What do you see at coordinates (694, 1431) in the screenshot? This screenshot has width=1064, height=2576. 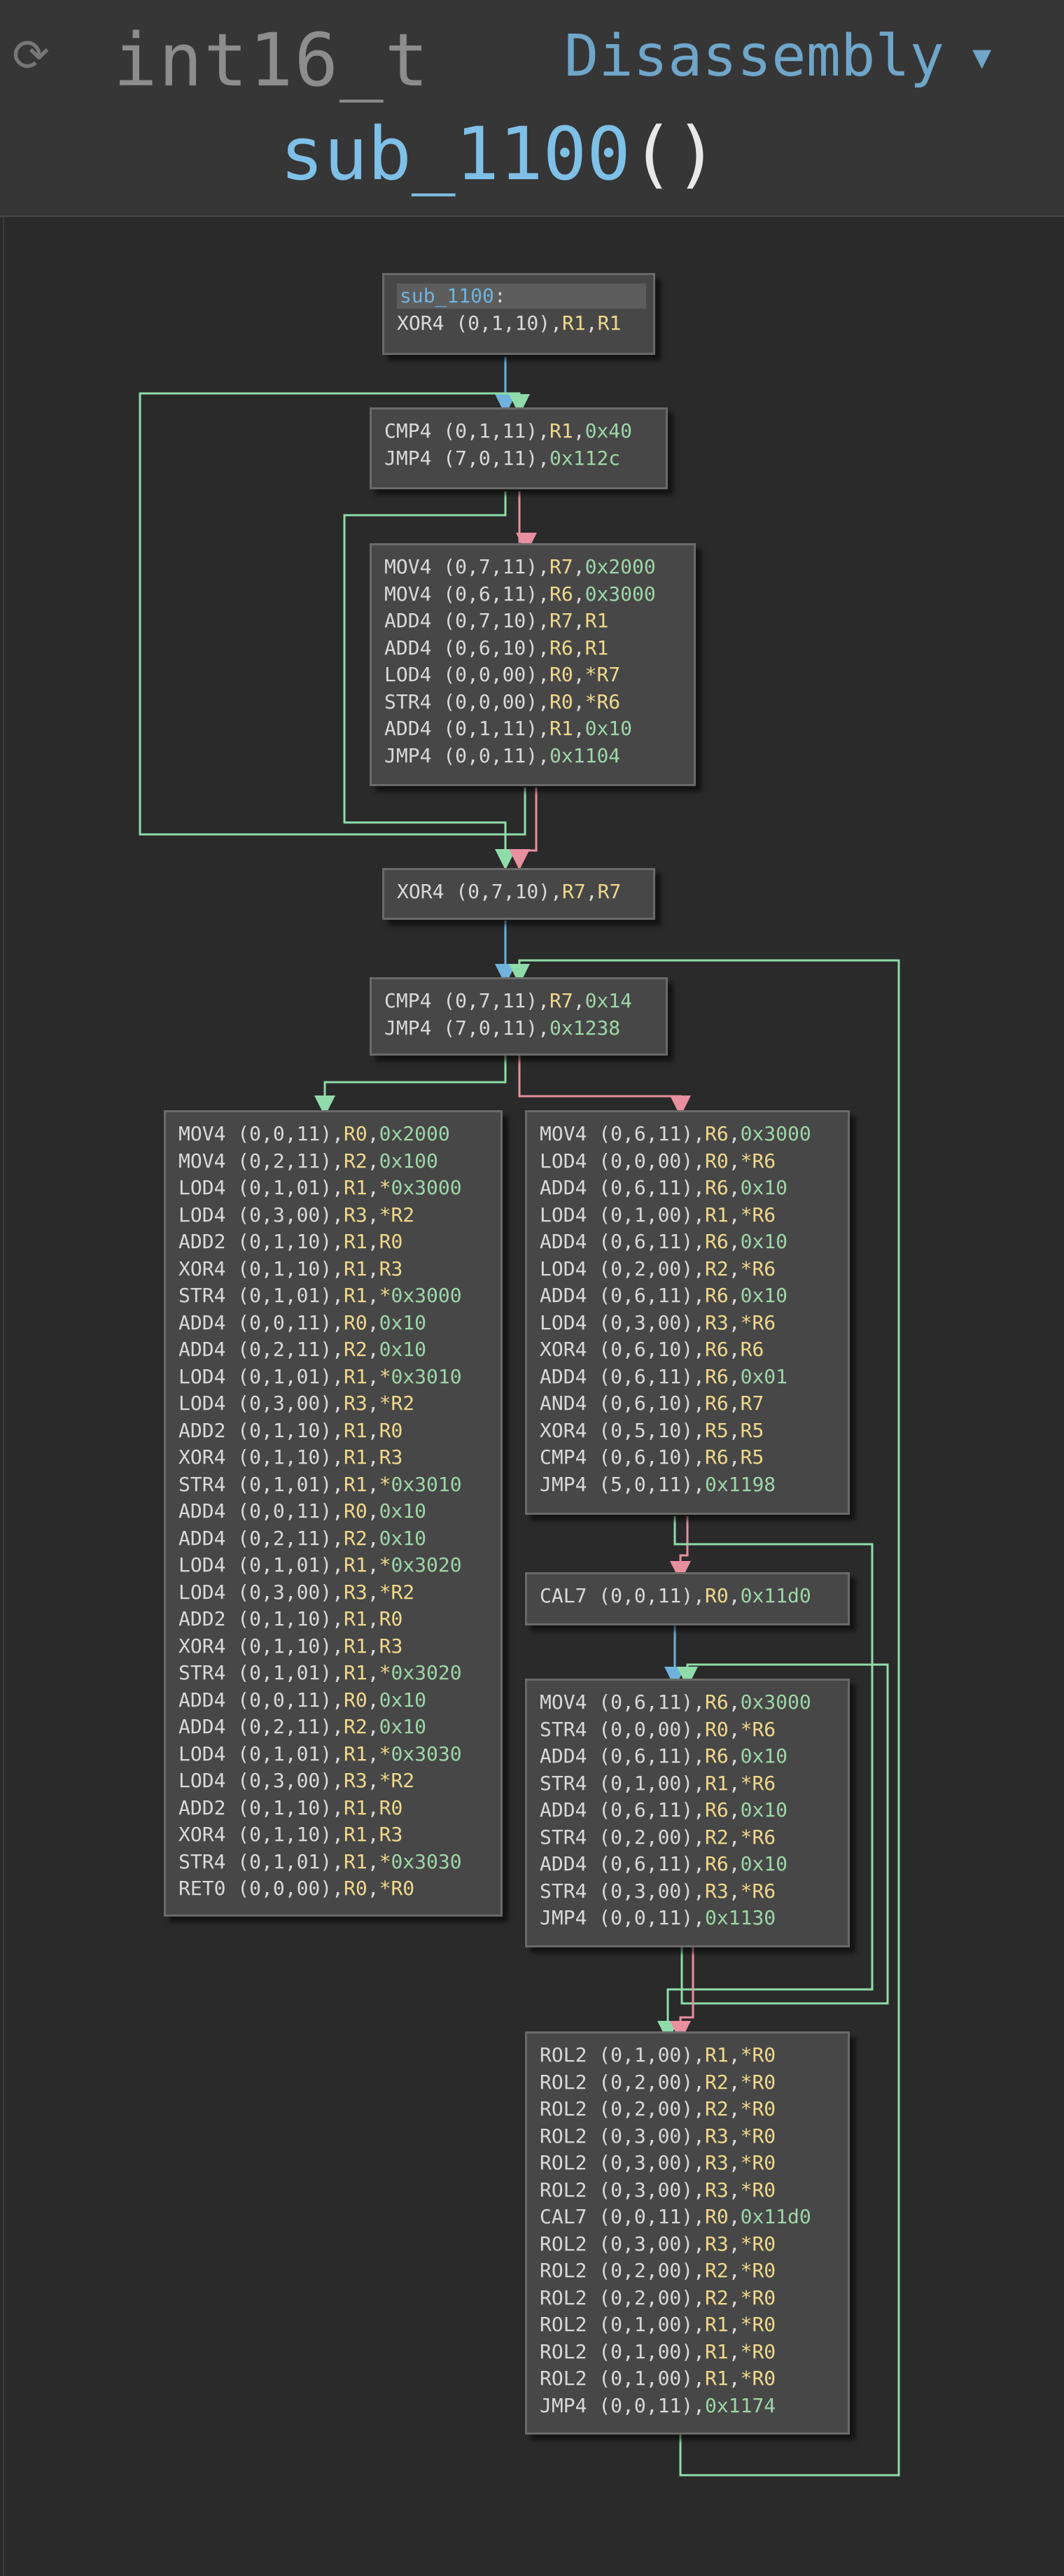 I see `instruction-line: XOR4 (0,5,10),R5,R5` at bounding box center [694, 1431].